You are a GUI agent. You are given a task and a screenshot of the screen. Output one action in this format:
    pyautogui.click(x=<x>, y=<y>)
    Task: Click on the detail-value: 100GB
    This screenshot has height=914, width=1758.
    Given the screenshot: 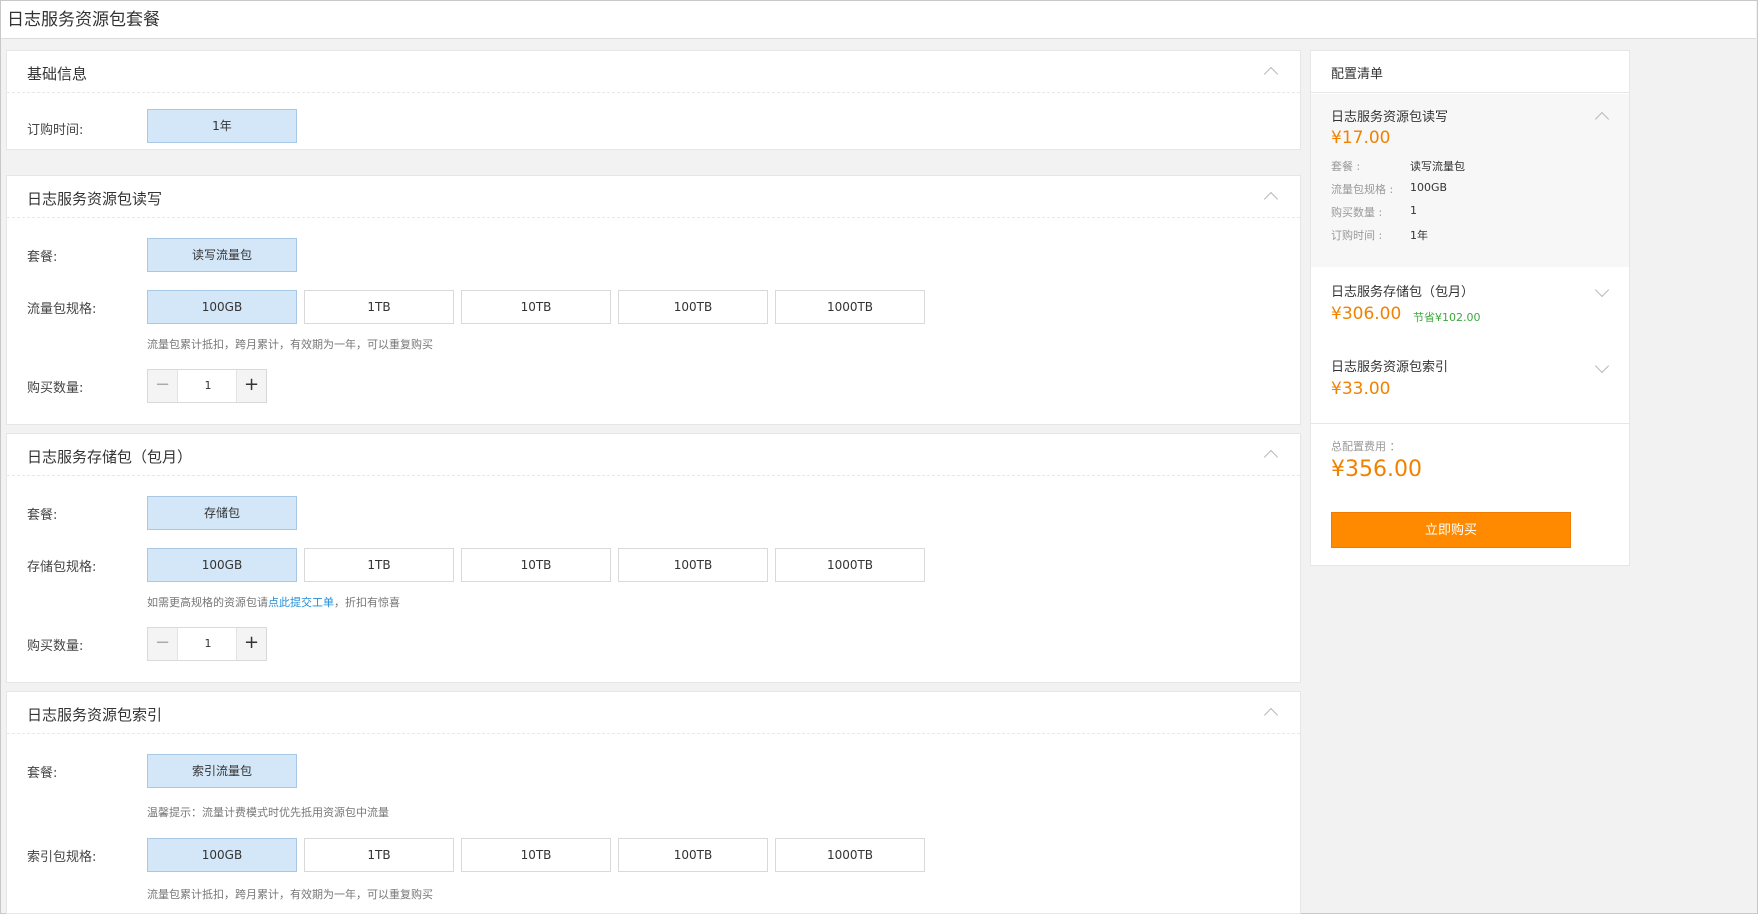 What is the action you would take?
    pyautogui.click(x=1429, y=187)
    